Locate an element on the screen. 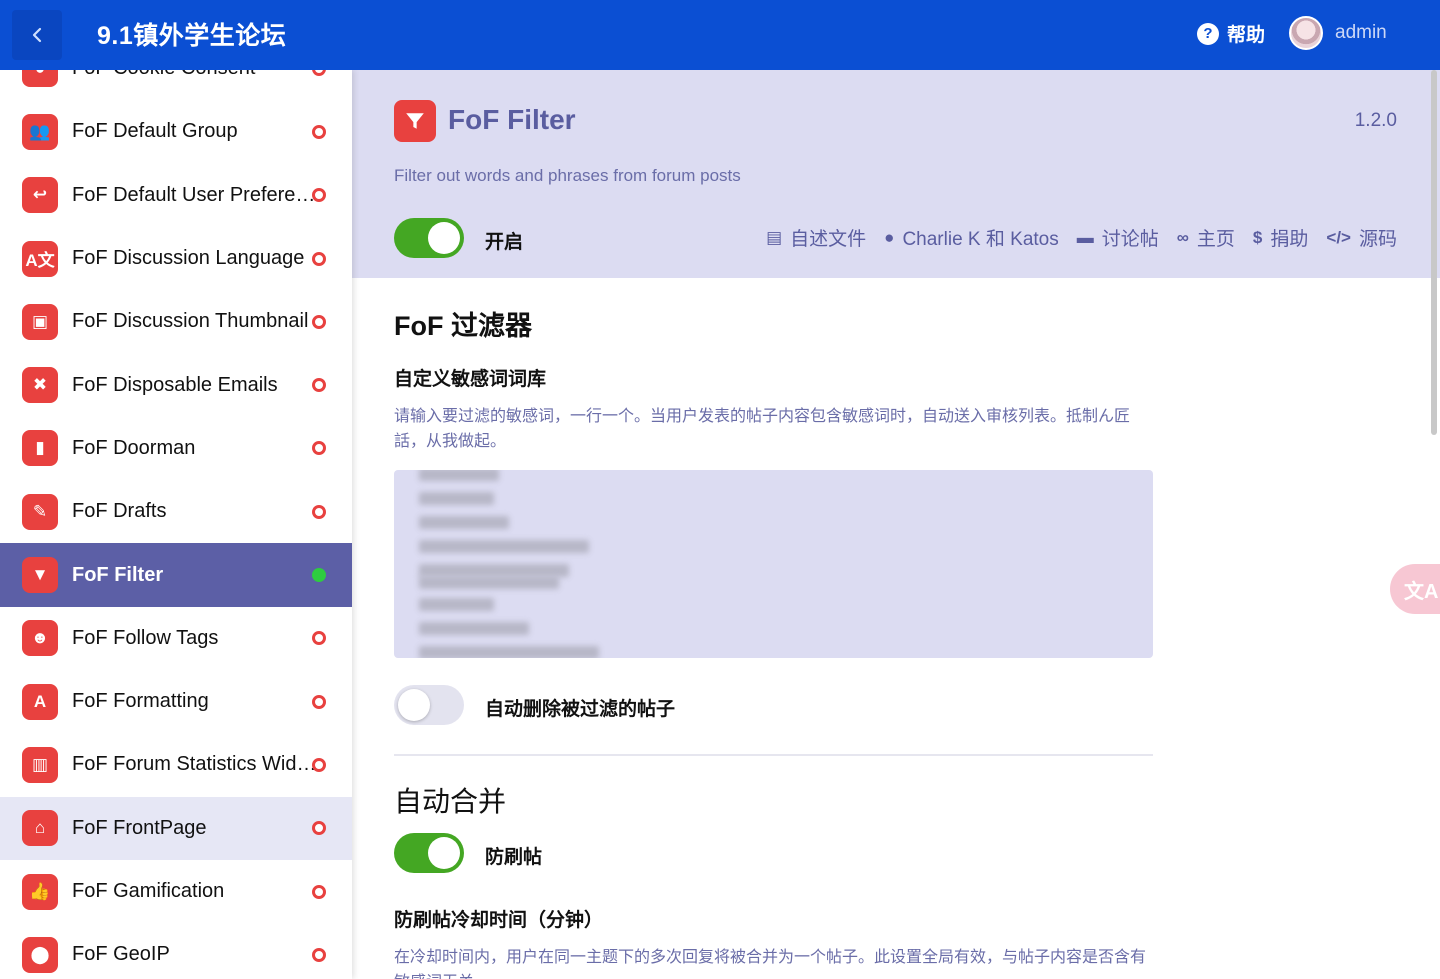 The height and width of the screenshot is (979, 1440). sidebar-item: ↩ FoF Default User Preferences is located at coordinates (176, 195).